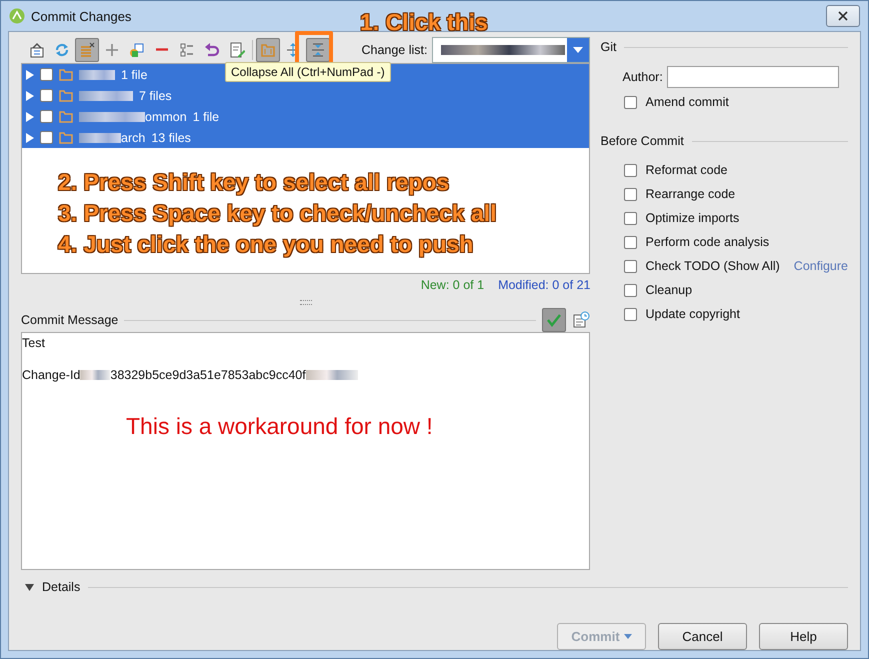 The height and width of the screenshot is (659, 869). Describe the element at coordinates (155, 95) in the screenshot. I see `file-count: 7 files` at that location.